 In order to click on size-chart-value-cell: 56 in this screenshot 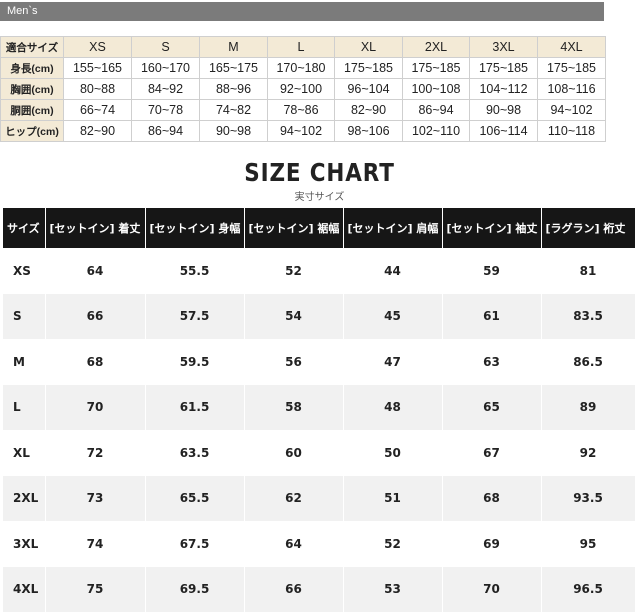, I will do `click(294, 362)`.